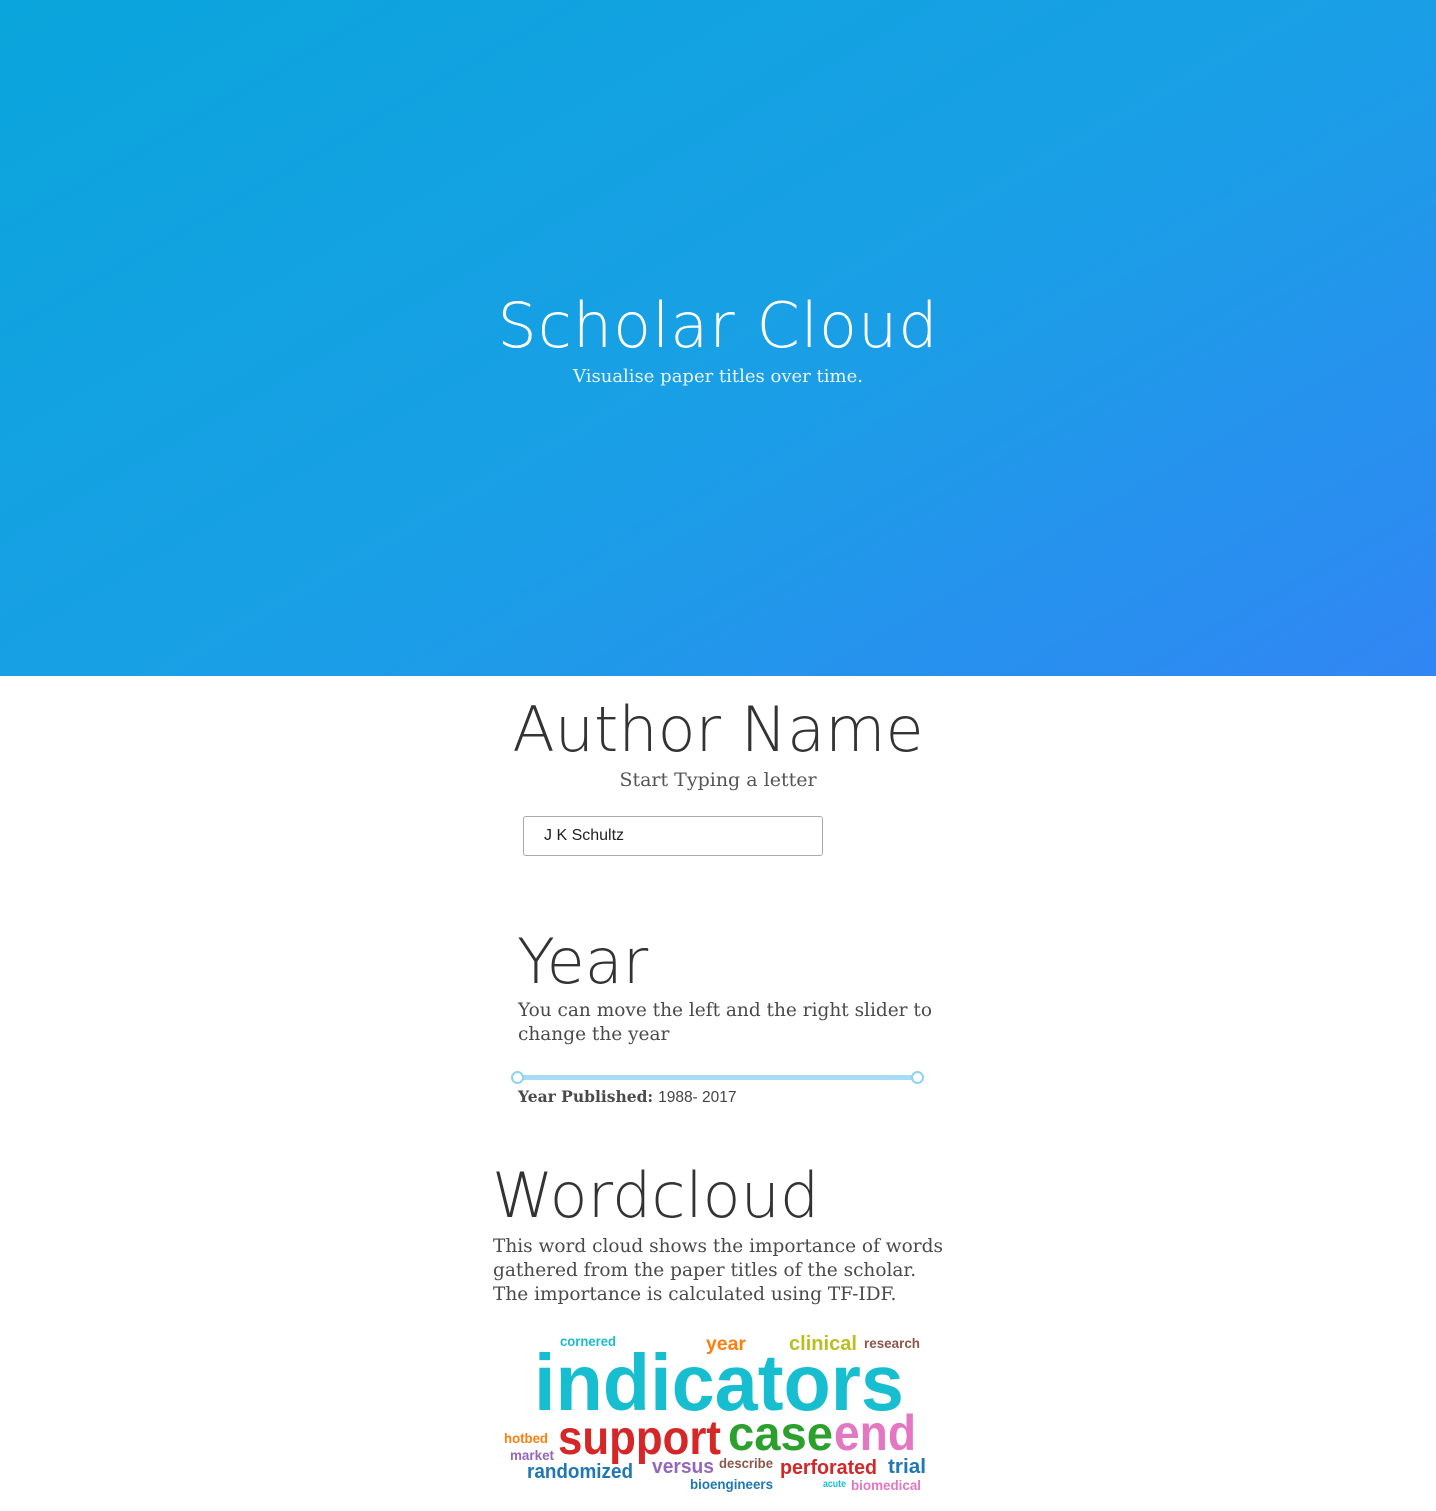 Image resolution: width=1436 pixels, height=1511 pixels. What do you see at coordinates (718, 376) in the screenshot?
I see `site-tagline: Visualise paper titles over time.` at bounding box center [718, 376].